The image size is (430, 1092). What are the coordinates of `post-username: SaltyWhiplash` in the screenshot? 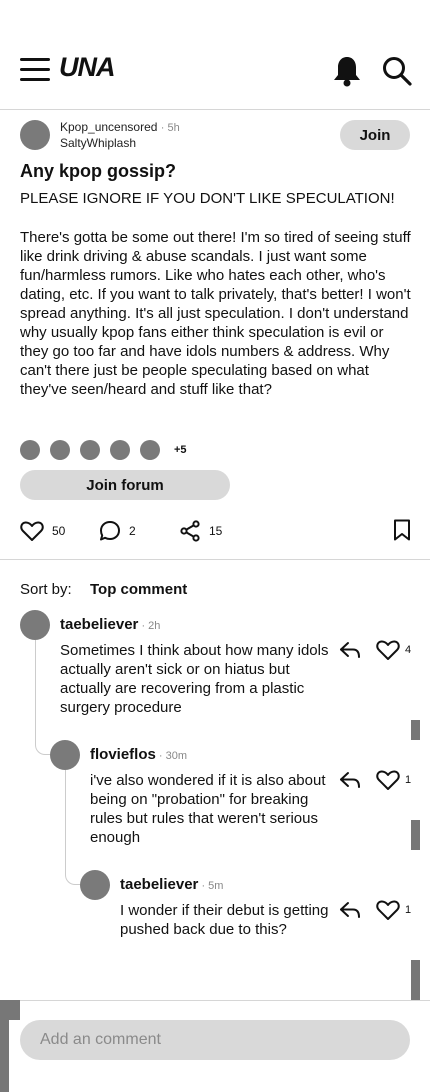 It's located at (98, 143).